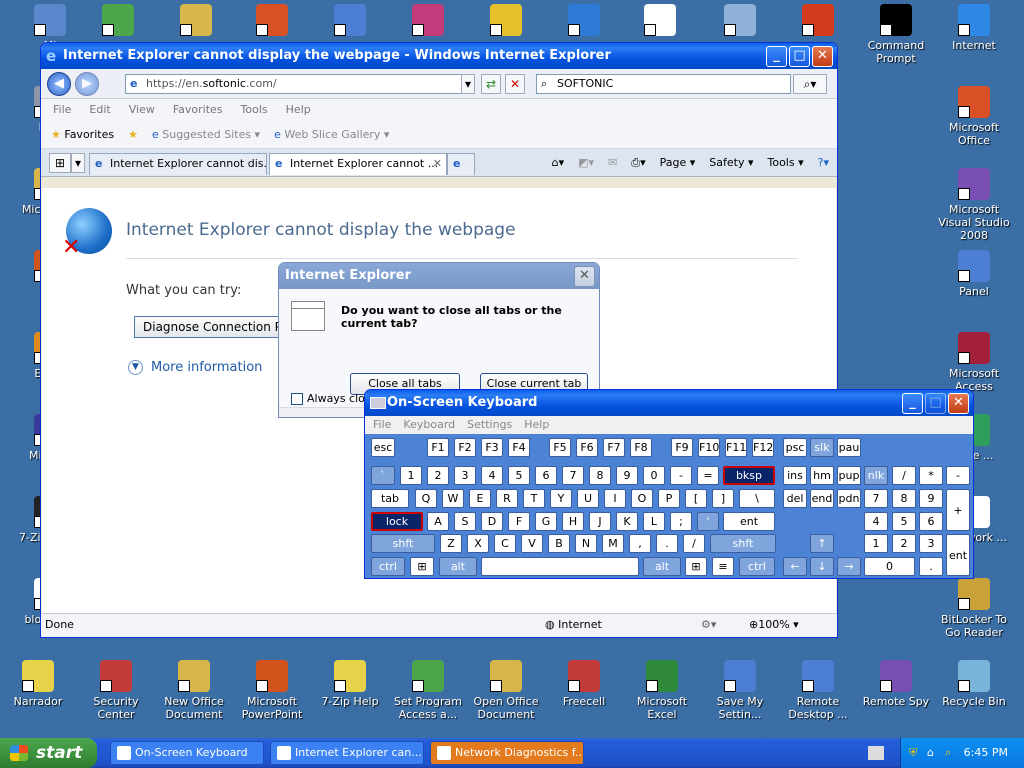 This screenshot has height=768, width=1024. Describe the element at coordinates (896, 684) in the screenshot. I see `desktop-icon-remote-spy: Remote Spy` at that location.